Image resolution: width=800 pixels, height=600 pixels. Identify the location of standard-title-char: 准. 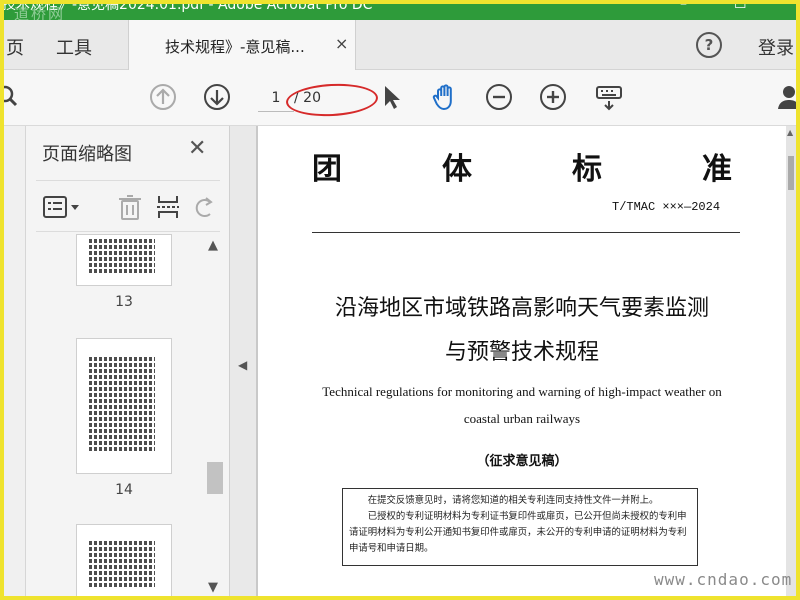
(717, 169).